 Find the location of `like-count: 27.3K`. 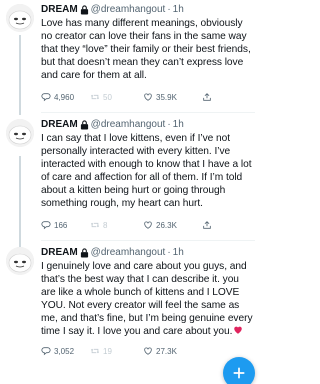

like-count: 27.3K is located at coordinates (166, 351).